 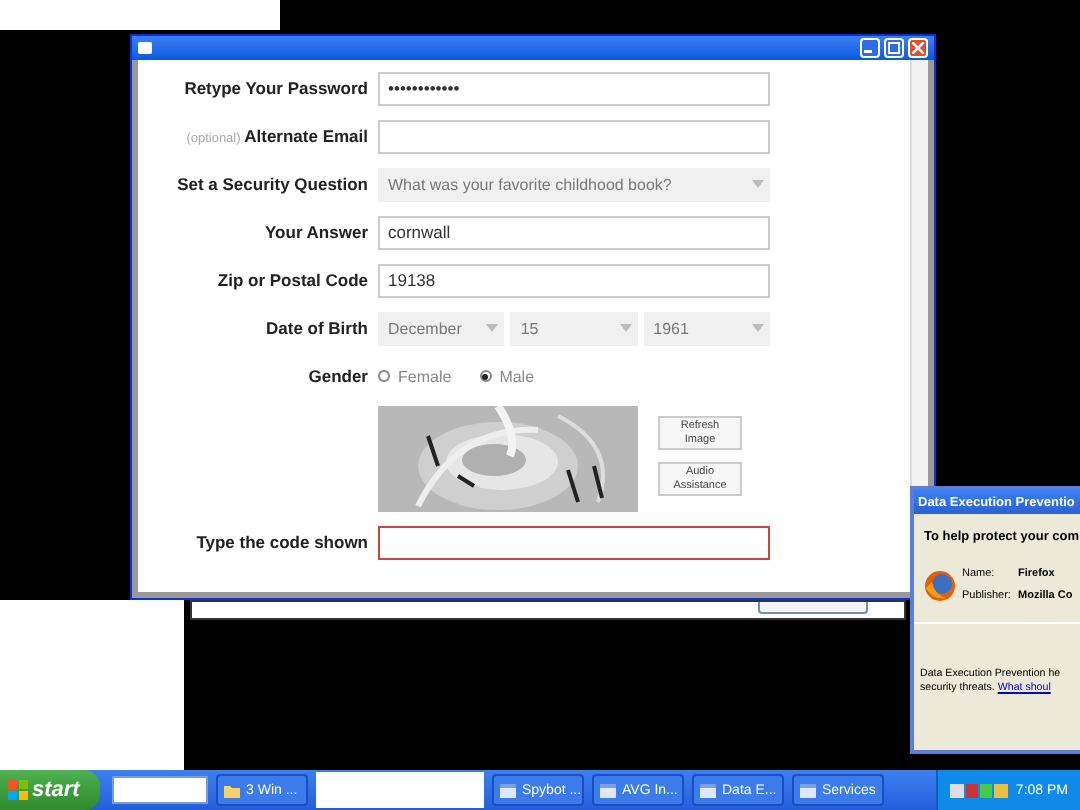 I want to click on tray-icons, so click(x=979, y=790).